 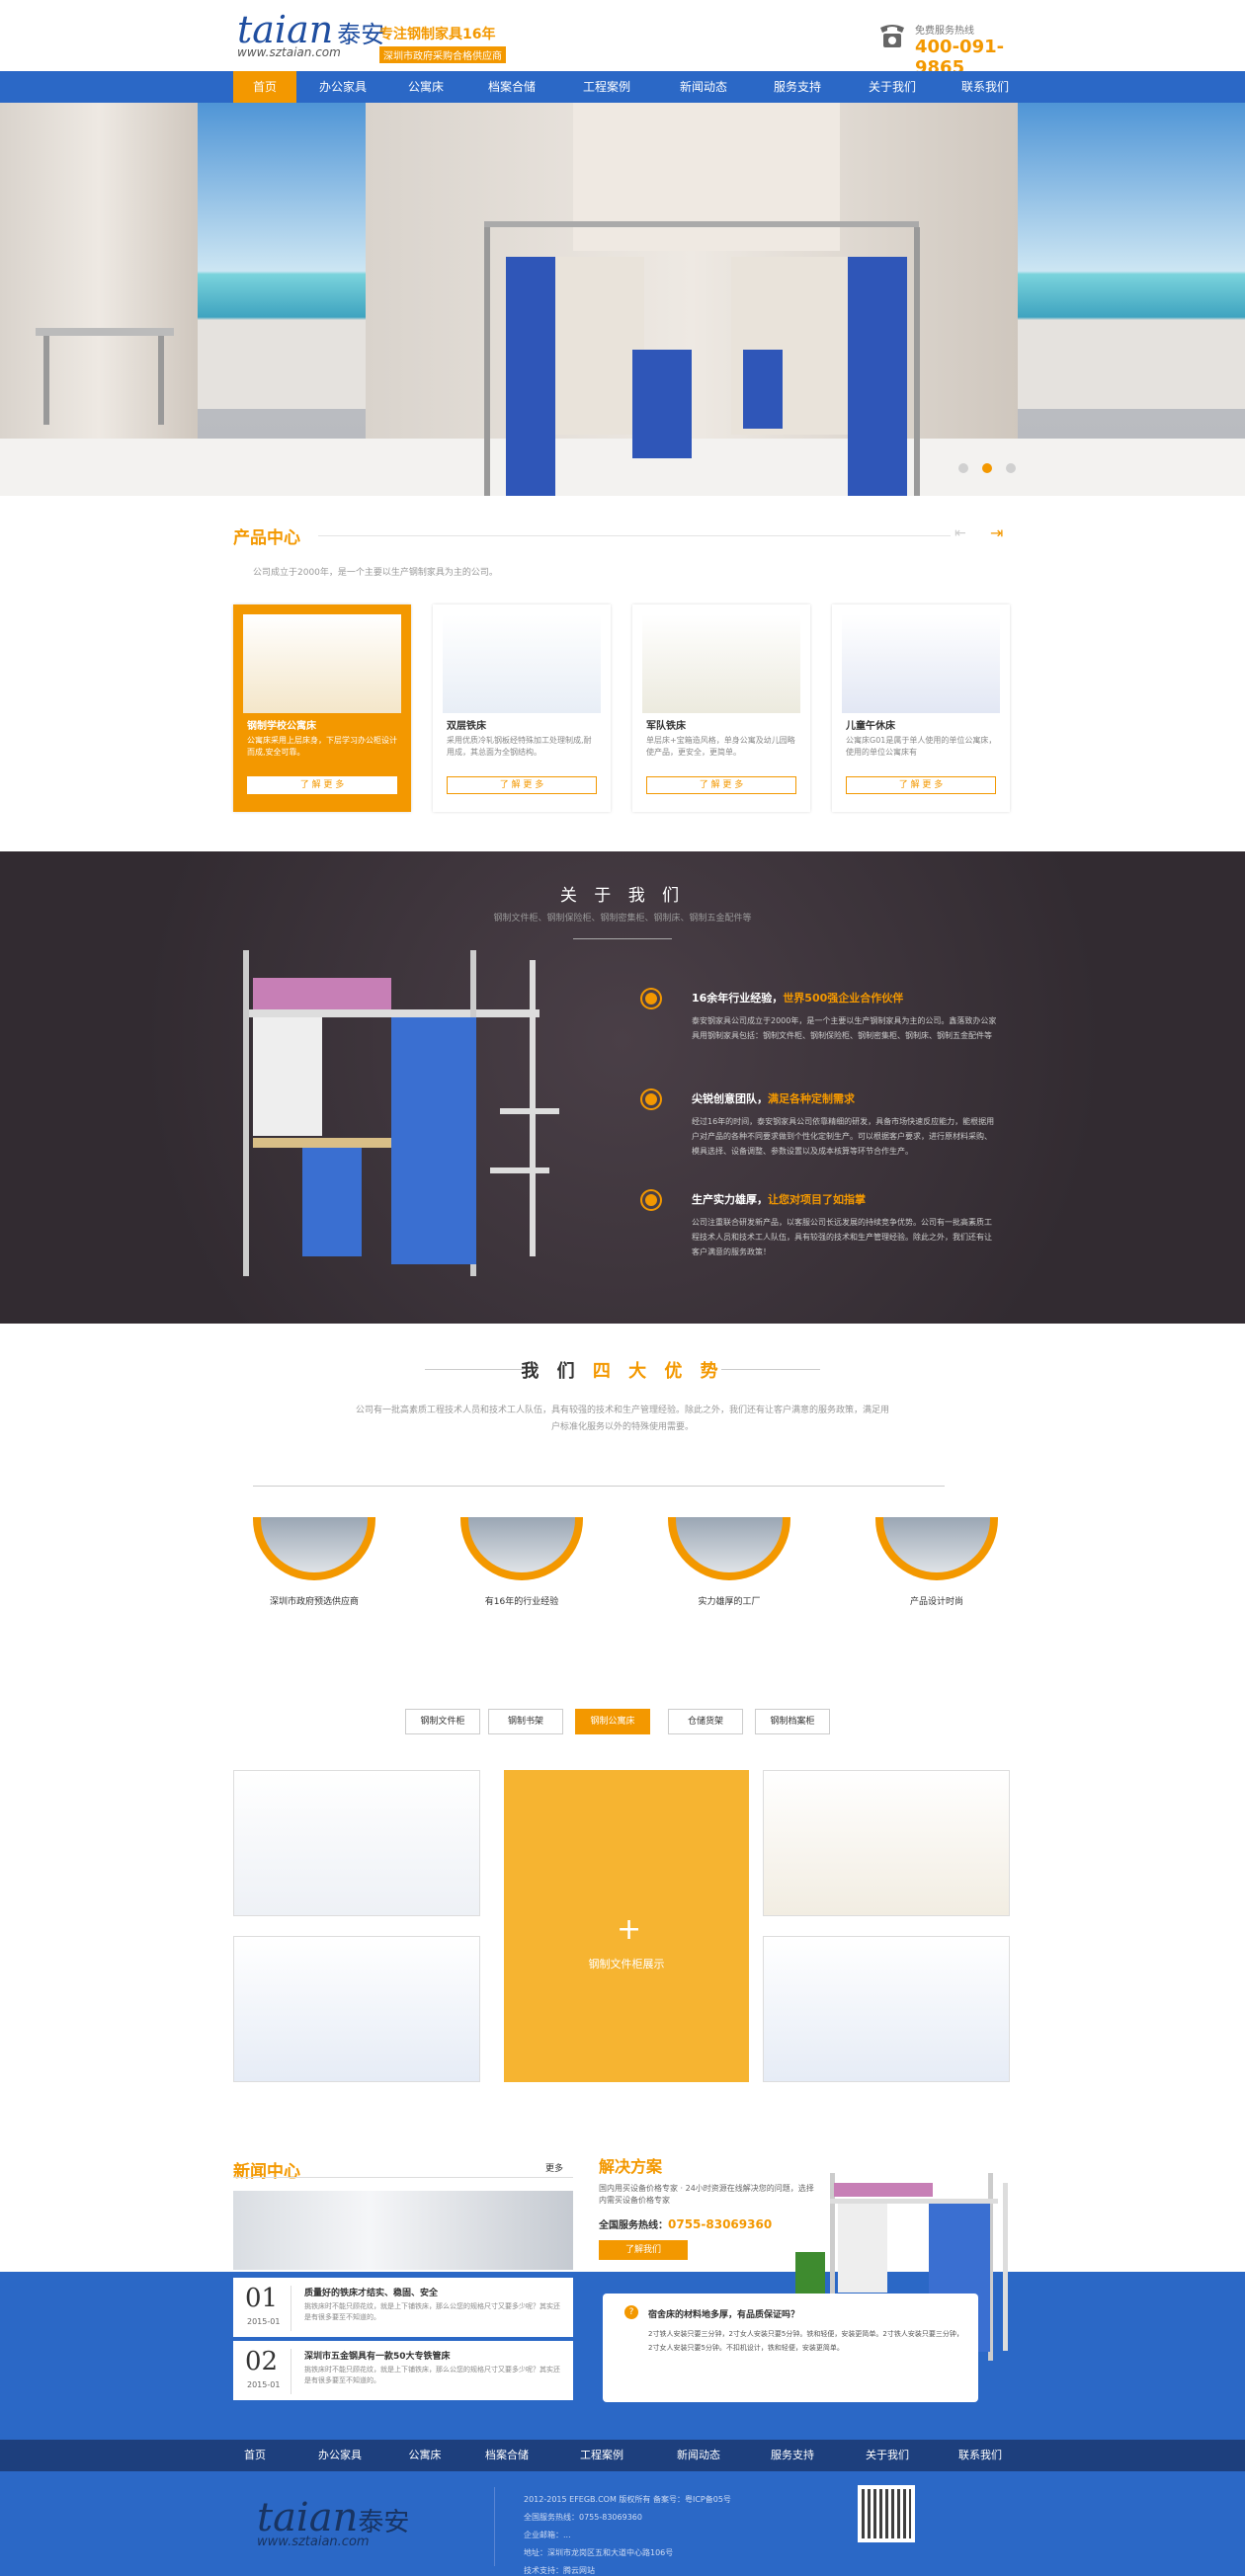 What do you see at coordinates (985, 87) in the screenshot?
I see `nav-contact: 联系我们` at bounding box center [985, 87].